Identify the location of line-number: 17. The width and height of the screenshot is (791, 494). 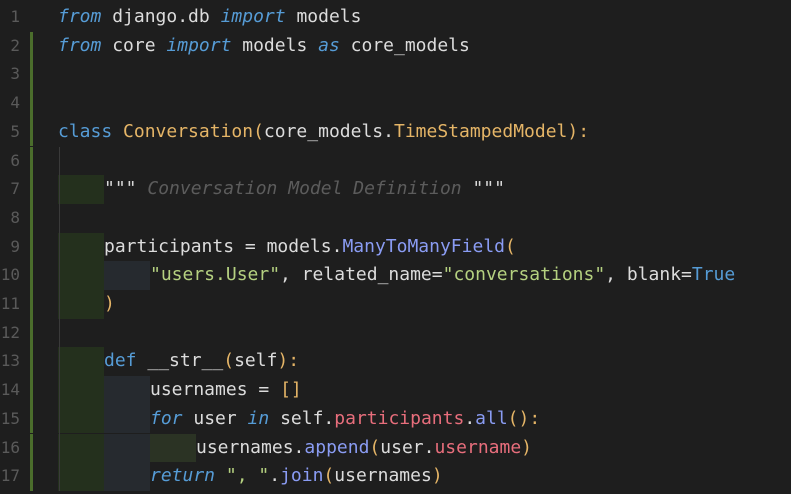
(10, 476).